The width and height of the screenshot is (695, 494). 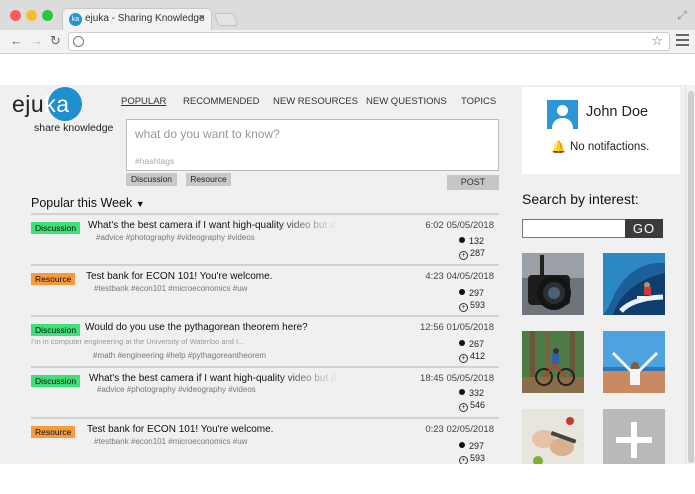 I want to click on logo-tagline: share knowledge, so click(x=74, y=128).